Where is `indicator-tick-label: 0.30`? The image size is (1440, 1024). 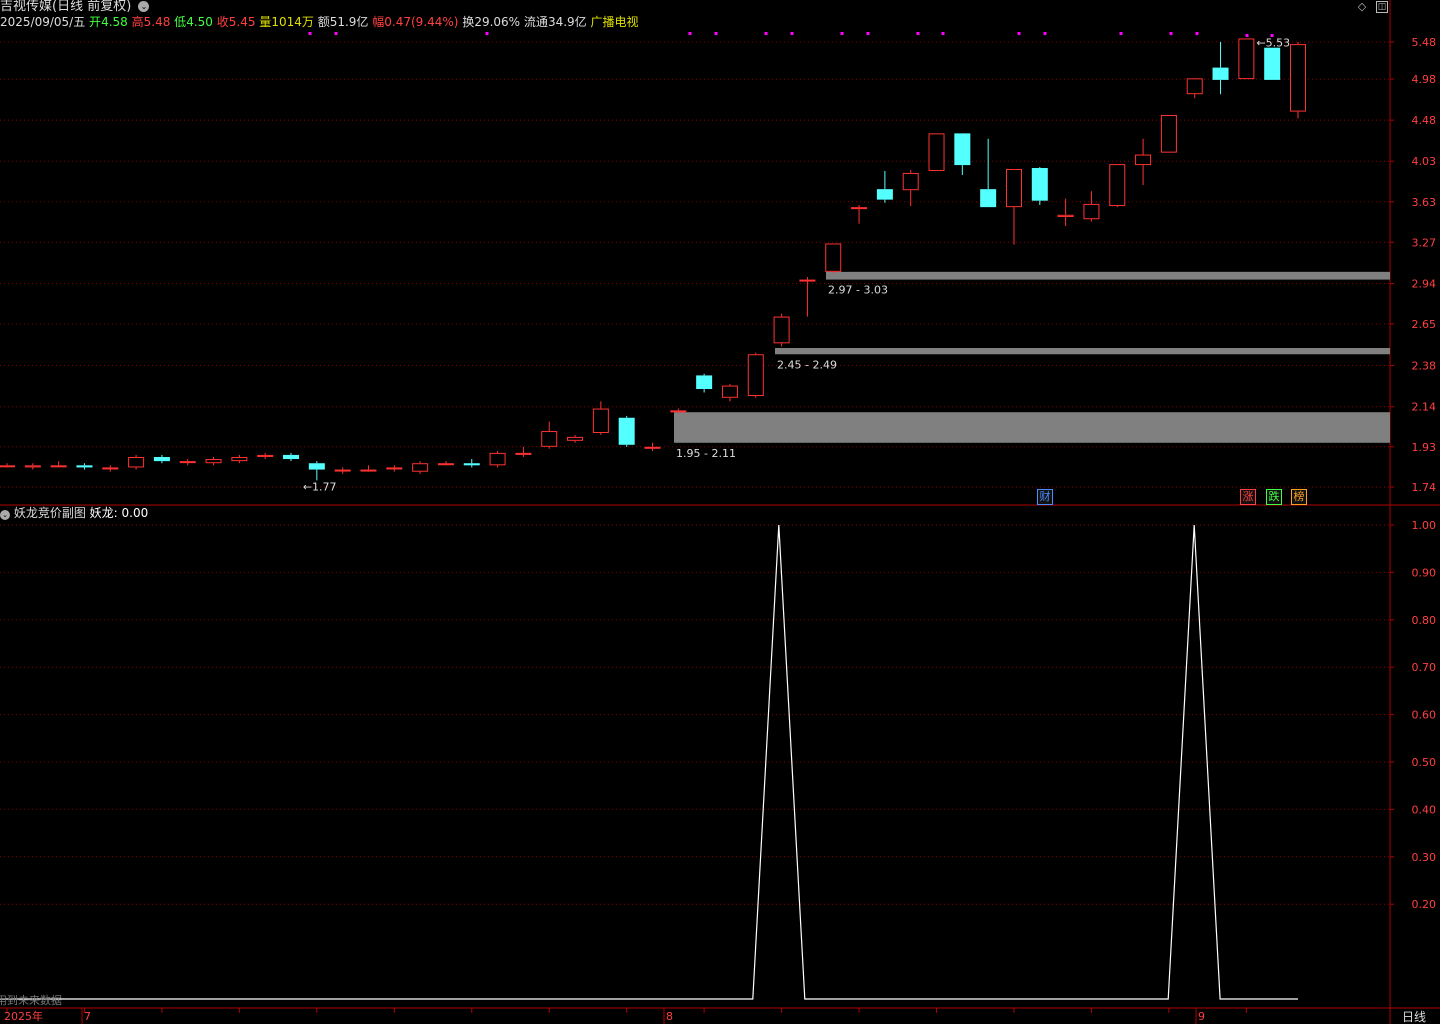
indicator-tick-label: 0.30 is located at coordinates (1424, 857).